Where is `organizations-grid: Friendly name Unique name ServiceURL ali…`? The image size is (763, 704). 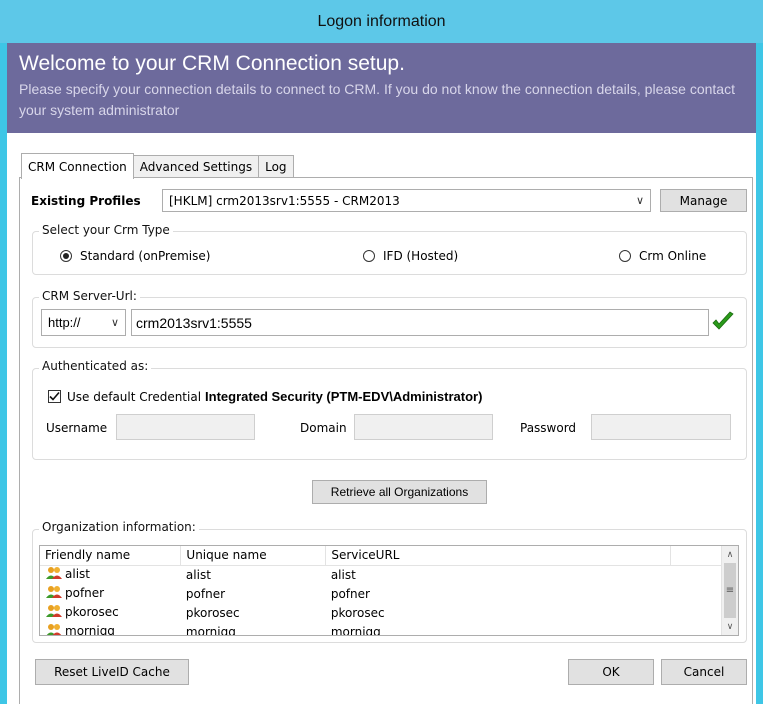 organizations-grid: Friendly name Unique name ServiceURL ali… is located at coordinates (389, 590).